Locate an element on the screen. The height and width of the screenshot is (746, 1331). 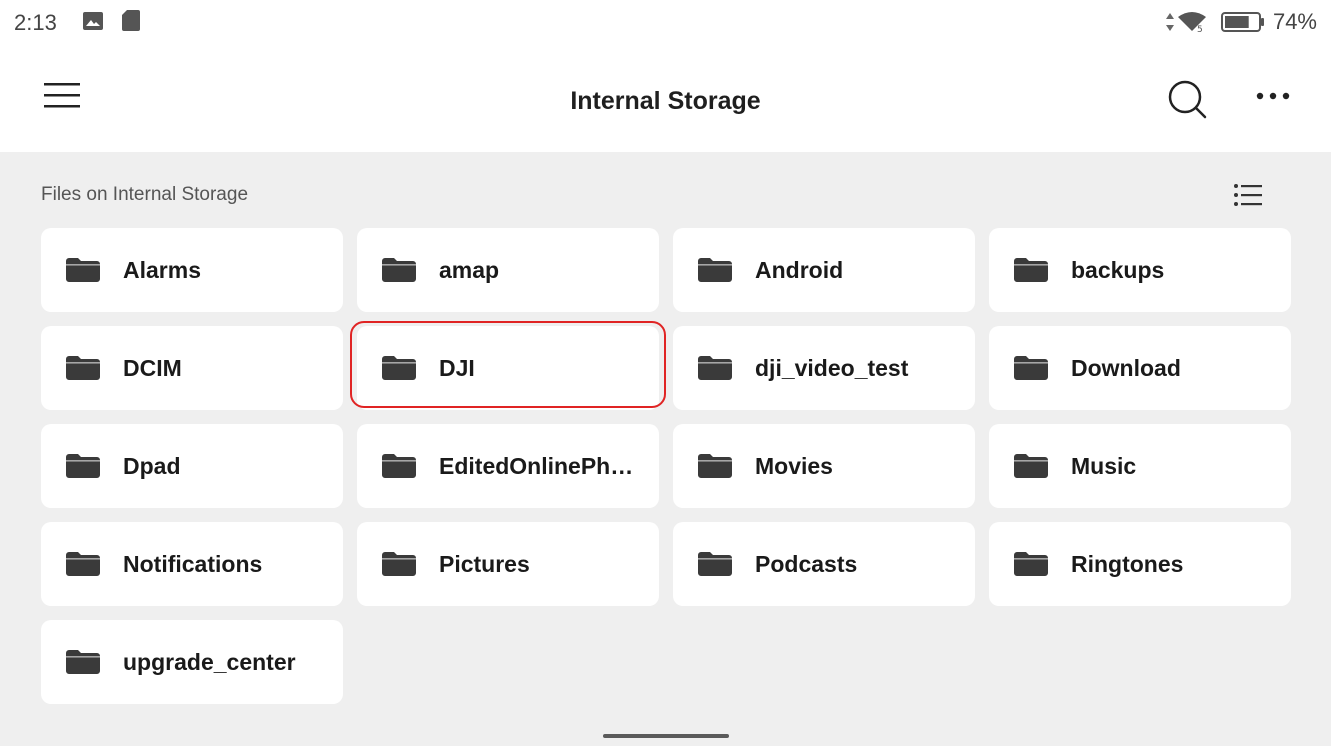
folder-name: Movies is located at coordinates (794, 466).